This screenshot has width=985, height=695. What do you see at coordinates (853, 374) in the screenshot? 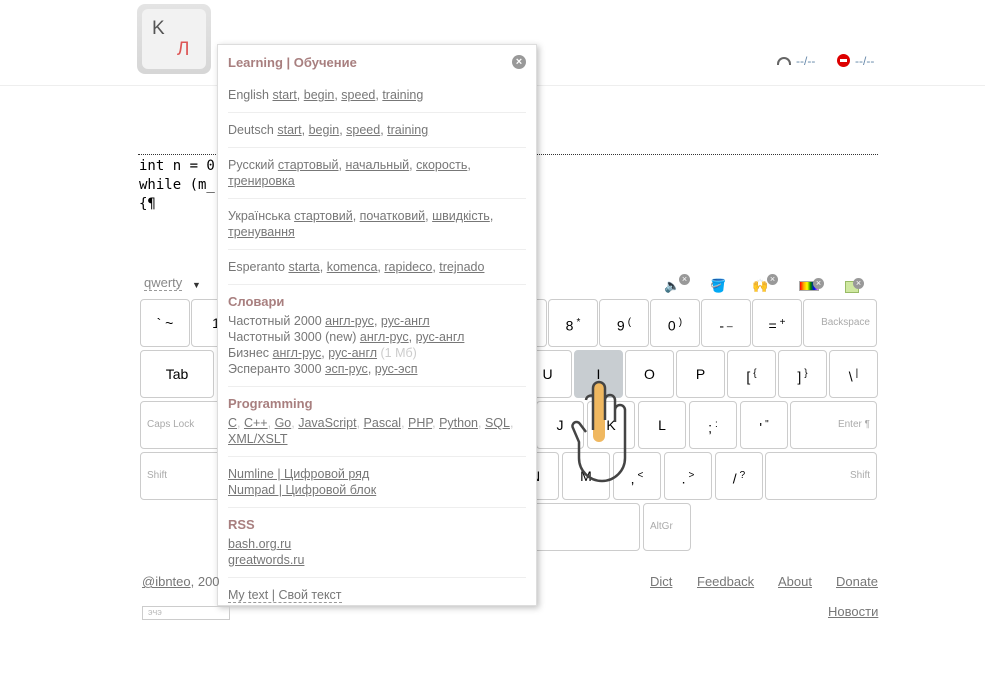
I see `key: \ |` at bounding box center [853, 374].